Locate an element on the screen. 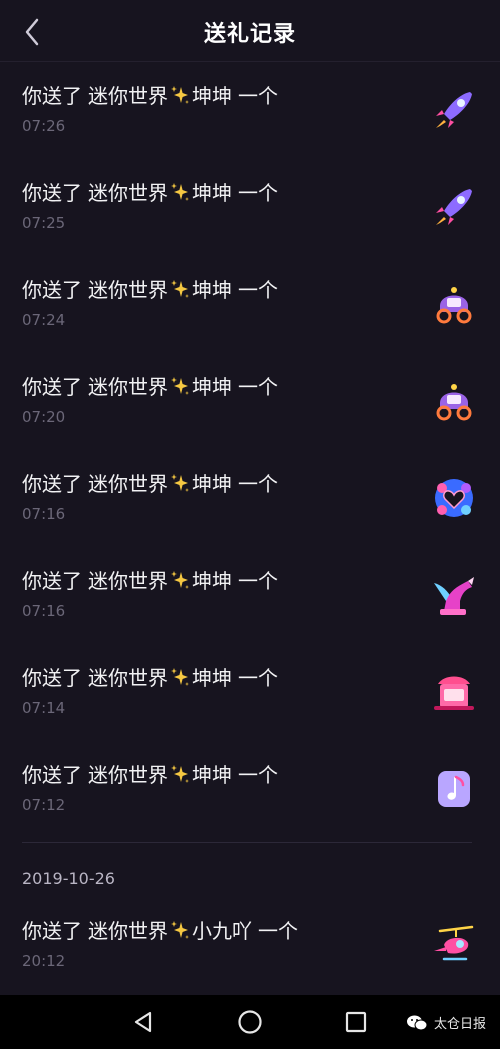 Image resolution: width=500 pixels, height=1049 pixels. triangle-back-icon is located at coordinates (143, 1022).